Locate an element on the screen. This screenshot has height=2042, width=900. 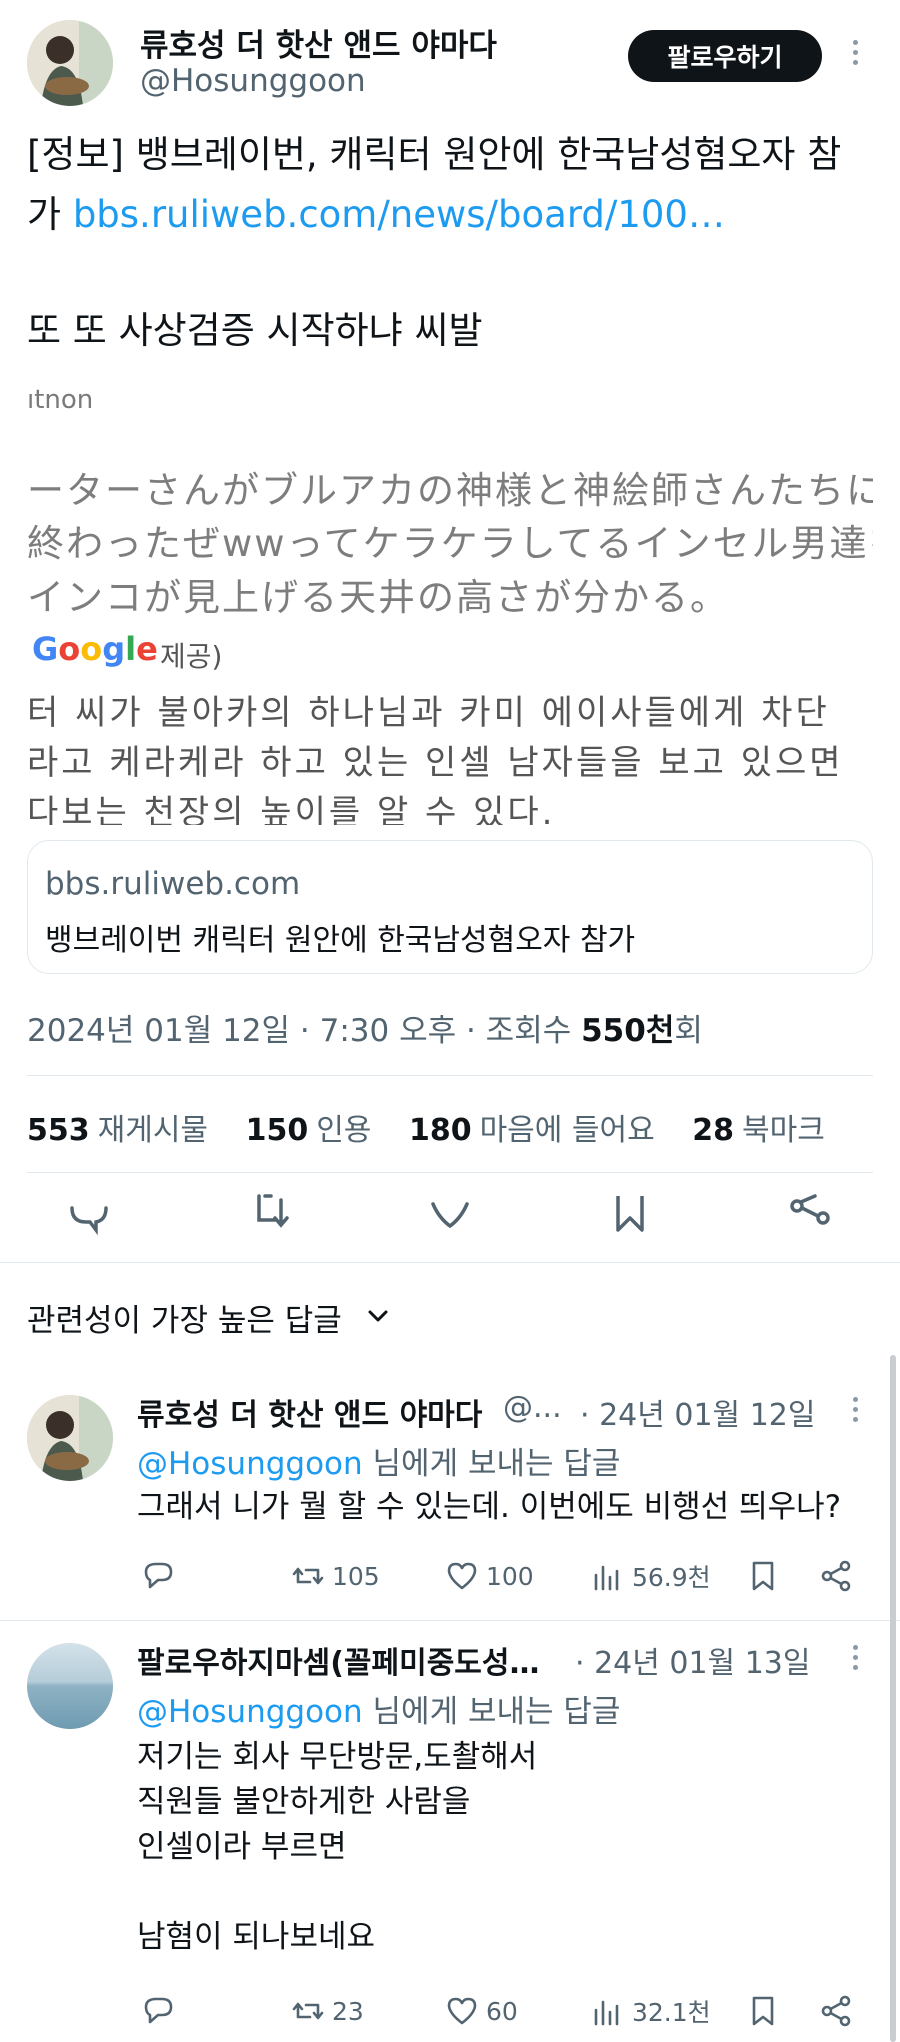
japanese-line-3: インコが見上げる天井の高さが分かる。 is located at coordinates (378, 597).